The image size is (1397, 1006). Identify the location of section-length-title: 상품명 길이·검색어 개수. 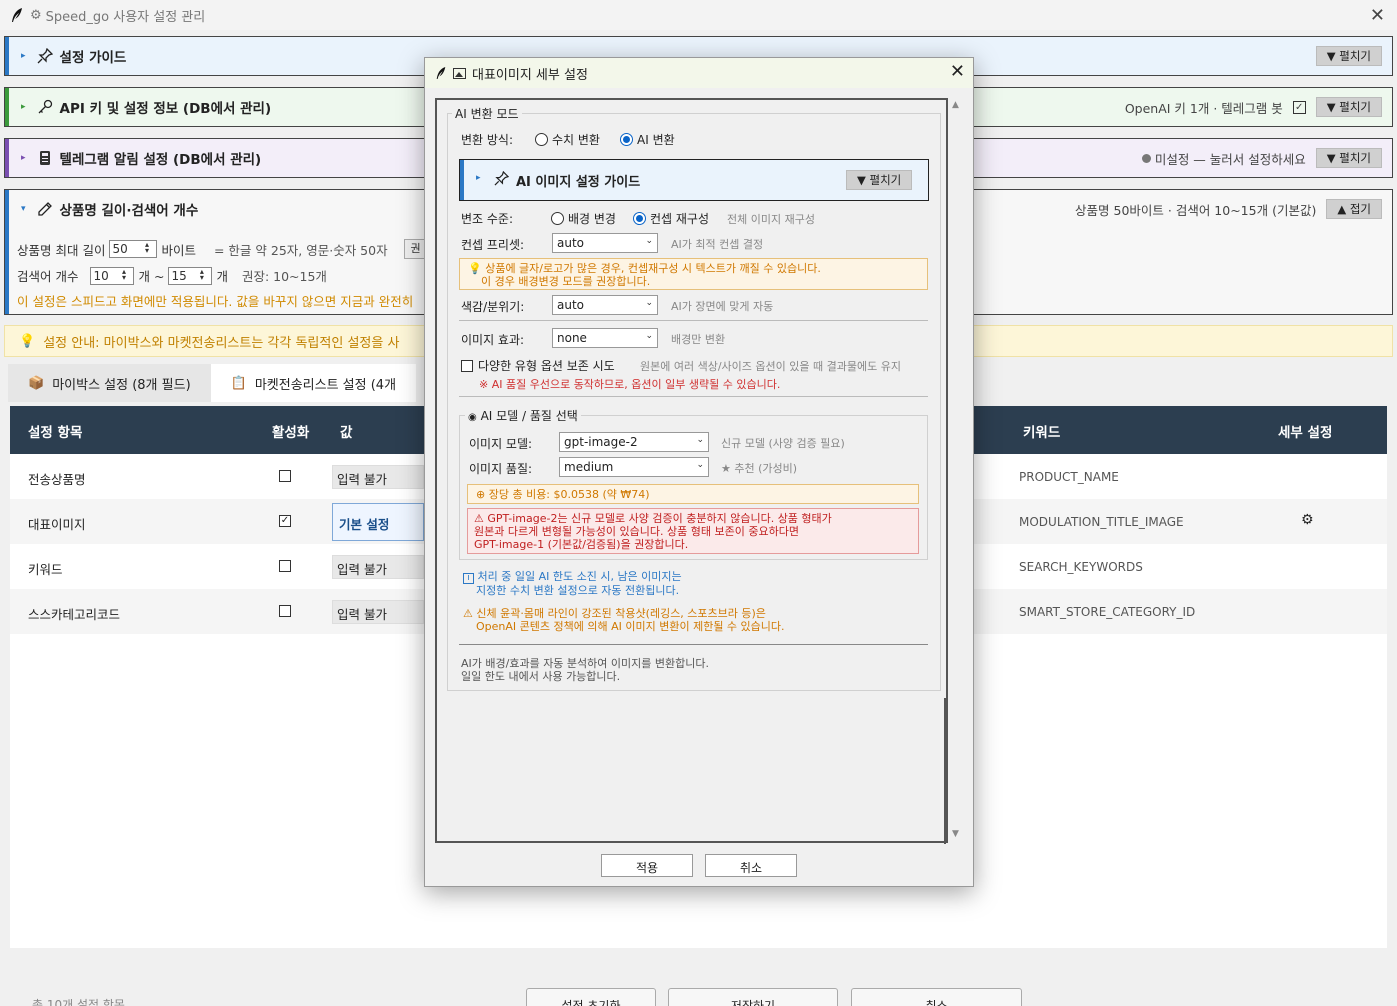
(129, 211).